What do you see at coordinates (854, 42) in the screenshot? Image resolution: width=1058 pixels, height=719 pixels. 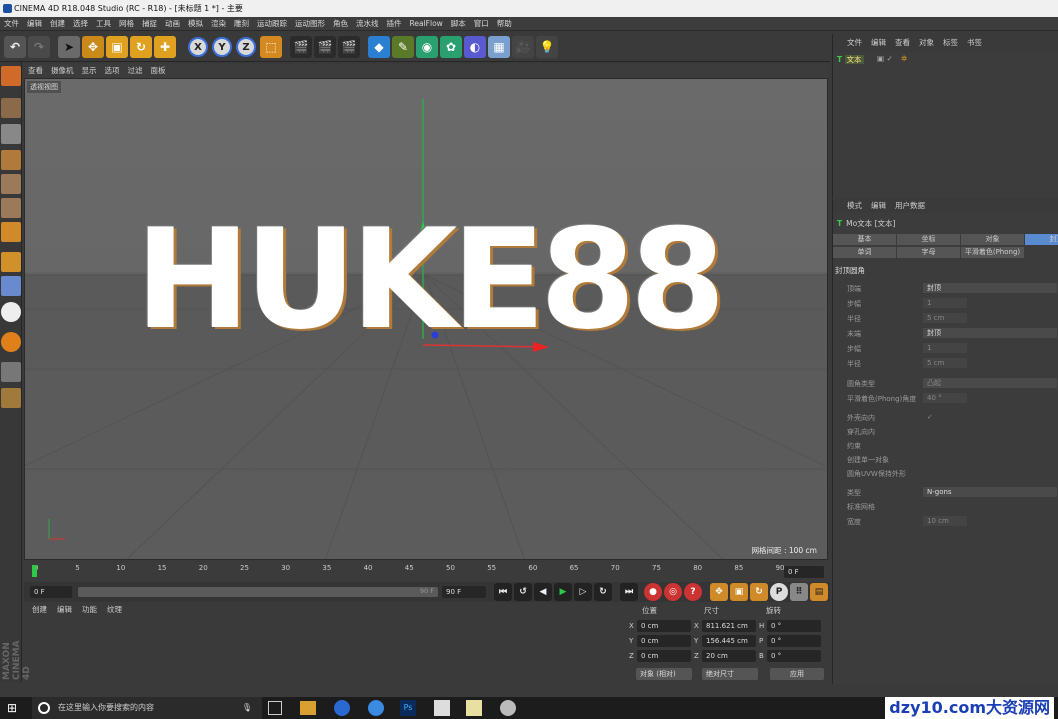 I see `object-menu-item: 文件` at bounding box center [854, 42].